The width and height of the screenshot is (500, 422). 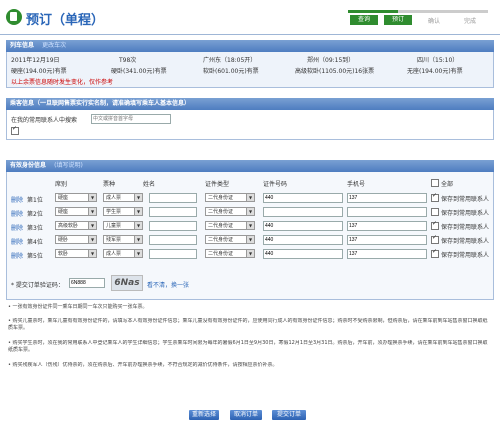 What do you see at coordinates (250, 166) in the screenshot?
I see `id-info-header: 有效身份信息 (填写说明)` at bounding box center [250, 166].